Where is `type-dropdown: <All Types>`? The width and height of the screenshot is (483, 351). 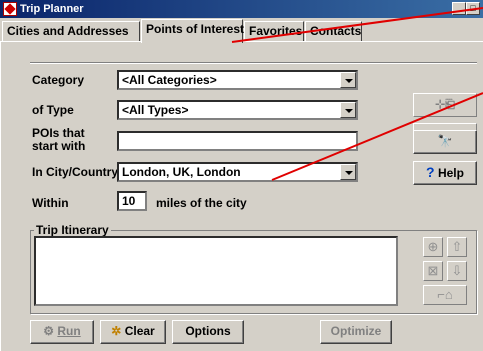 type-dropdown: <All Types> is located at coordinates (237, 110).